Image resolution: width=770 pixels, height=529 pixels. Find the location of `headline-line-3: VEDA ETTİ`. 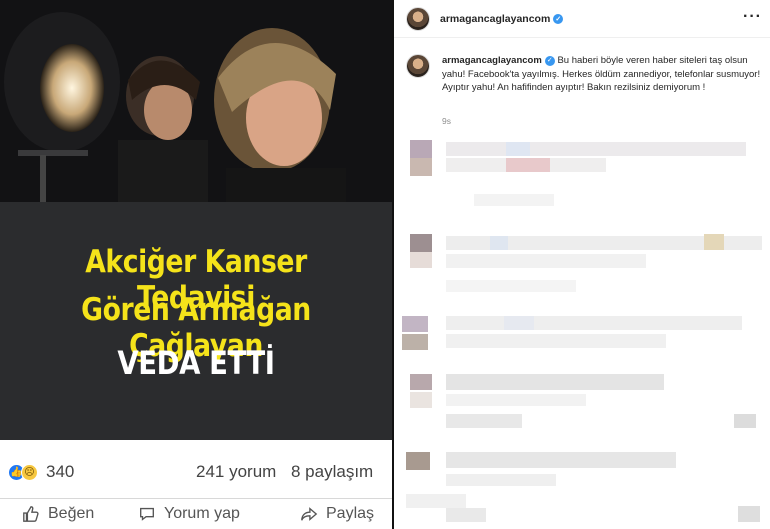

headline-line-3: VEDA ETTİ is located at coordinates (196, 363).